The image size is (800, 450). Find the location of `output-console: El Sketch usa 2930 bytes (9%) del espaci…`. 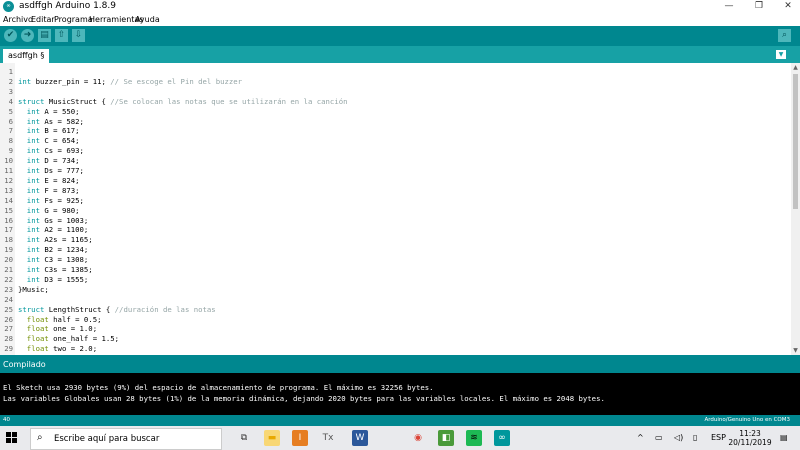

output-console: El Sketch usa 2930 bytes (9%) del espaci… is located at coordinates (400, 394).